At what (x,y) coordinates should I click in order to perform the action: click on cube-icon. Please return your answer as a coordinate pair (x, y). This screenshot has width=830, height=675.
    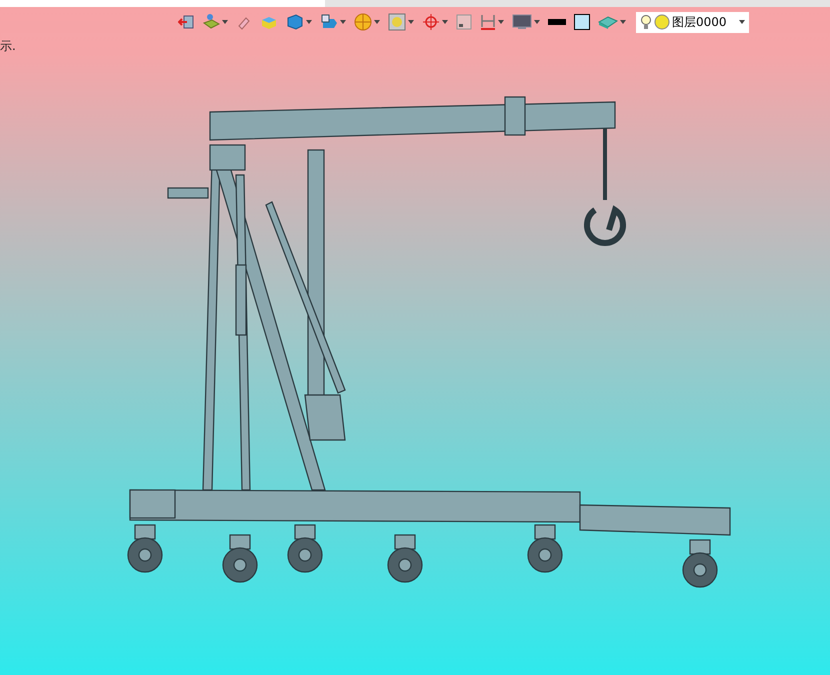
    Looking at the image, I should click on (295, 22).